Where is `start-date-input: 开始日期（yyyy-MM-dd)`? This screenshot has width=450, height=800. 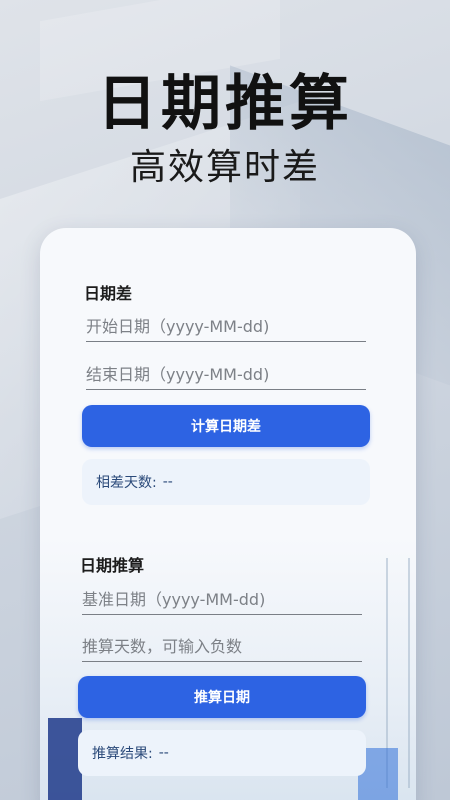 start-date-input: 开始日期（yyyy-MM-dd) is located at coordinates (226, 325).